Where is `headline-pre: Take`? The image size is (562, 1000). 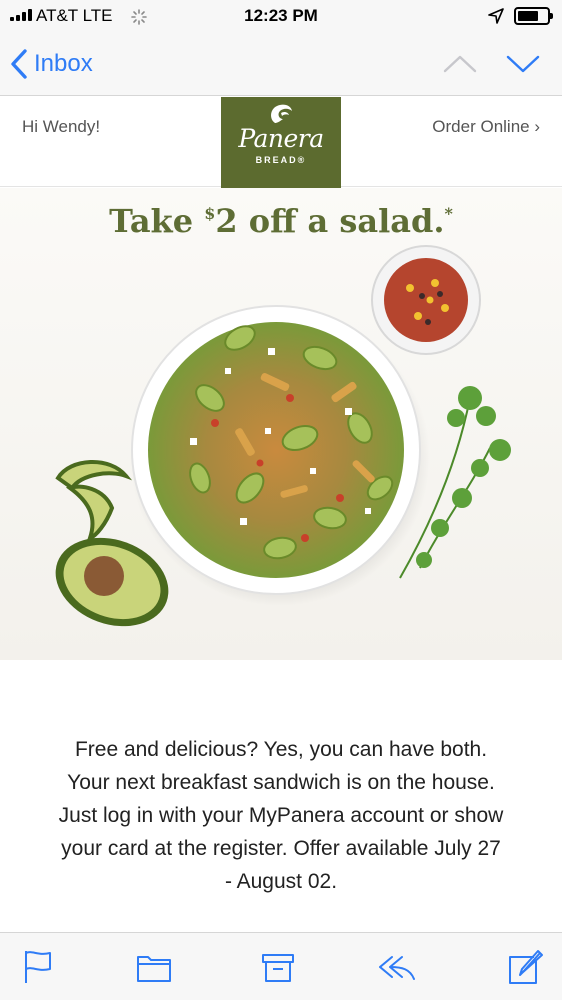
headline-pre: Take is located at coordinates (157, 221).